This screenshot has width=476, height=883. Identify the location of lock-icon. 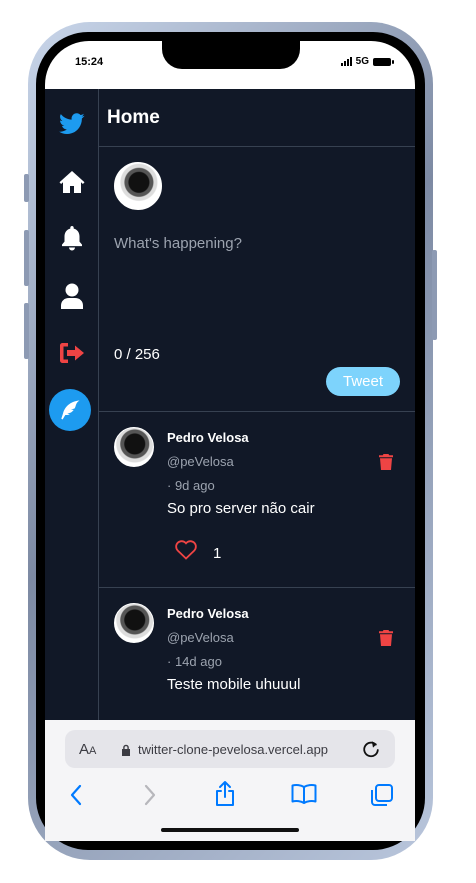
(126, 750).